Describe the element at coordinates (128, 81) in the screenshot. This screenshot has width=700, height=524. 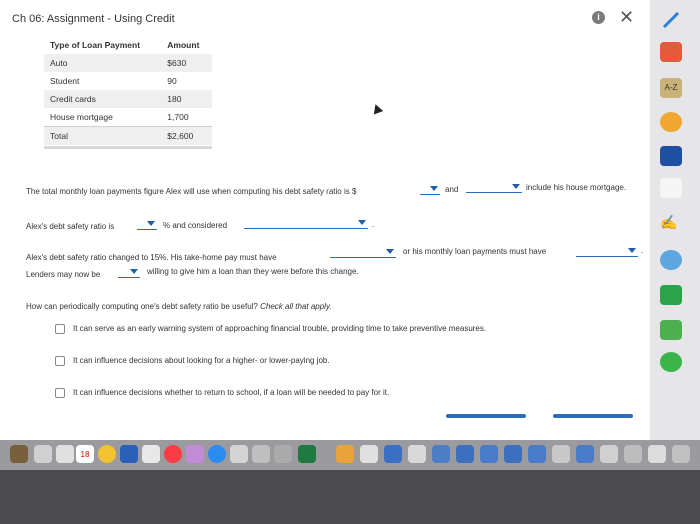
I see `table-row: Student 90` at that location.